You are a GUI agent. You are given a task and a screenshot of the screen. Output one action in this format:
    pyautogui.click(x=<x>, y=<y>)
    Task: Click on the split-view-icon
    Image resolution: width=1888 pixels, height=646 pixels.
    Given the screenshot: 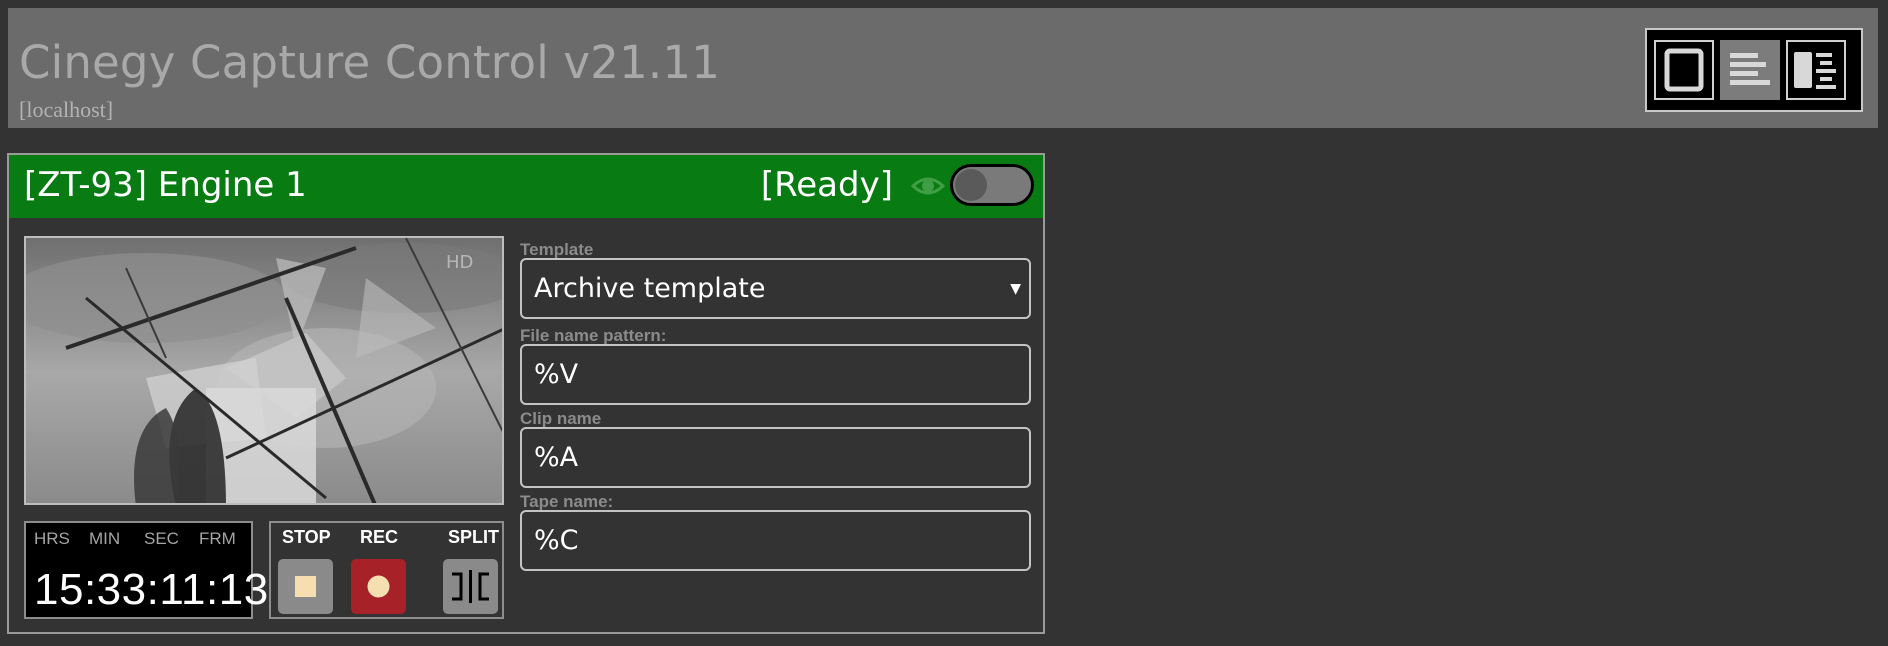 What is the action you would take?
    pyautogui.click(x=1815, y=70)
    